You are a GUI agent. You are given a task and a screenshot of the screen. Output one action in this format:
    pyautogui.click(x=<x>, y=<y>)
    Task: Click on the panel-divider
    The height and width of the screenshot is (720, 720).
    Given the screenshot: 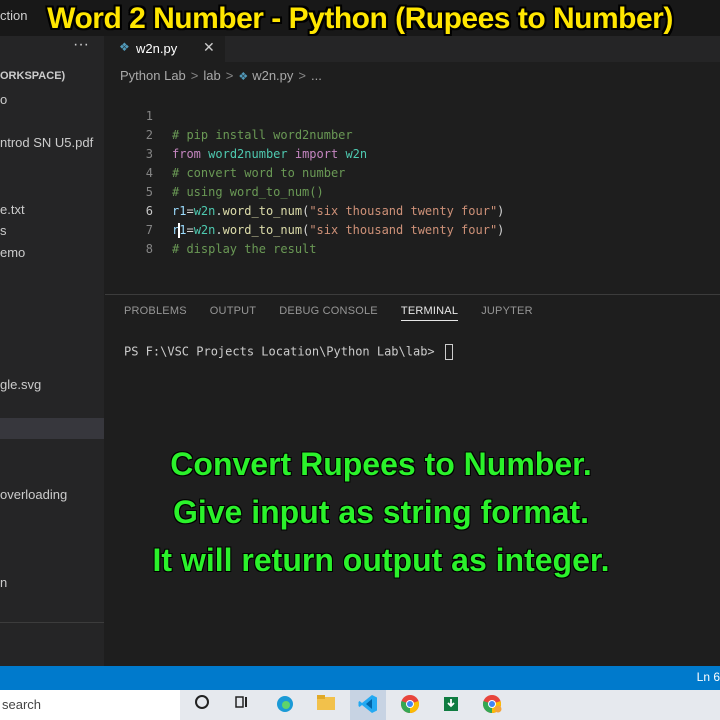 What is the action you would take?
    pyautogui.click(x=412, y=294)
    